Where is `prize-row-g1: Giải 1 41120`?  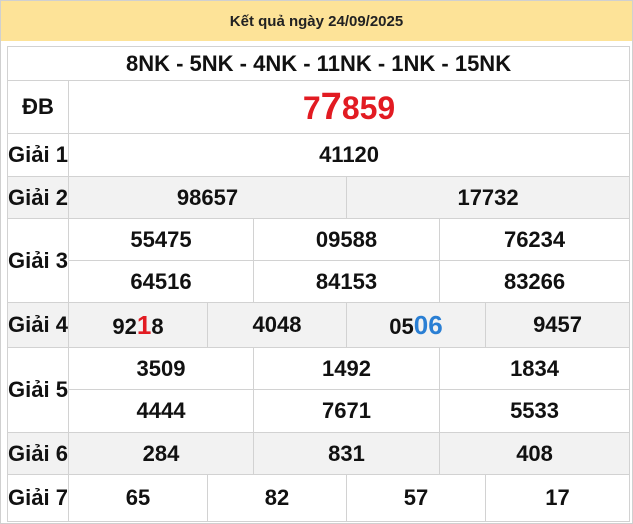 prize-row-g1: Giải 1 41120 is located at coordinates (319, 155).